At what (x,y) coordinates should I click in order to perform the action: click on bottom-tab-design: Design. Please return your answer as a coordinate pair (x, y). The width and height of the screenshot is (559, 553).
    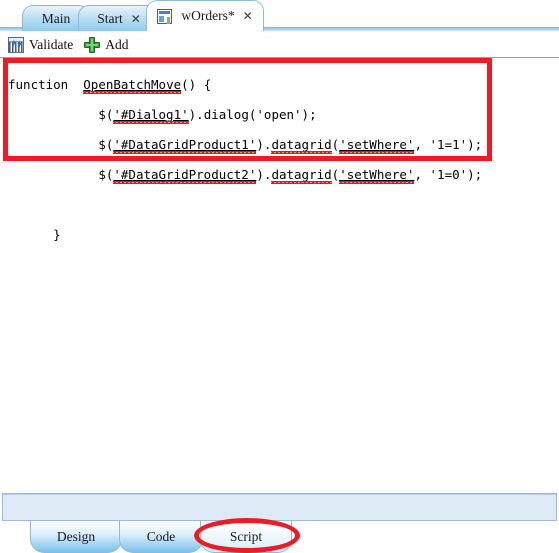
    Looking at the image, I should click on (76, 537).